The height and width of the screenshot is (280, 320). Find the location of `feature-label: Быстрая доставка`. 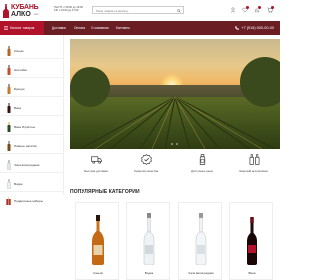

feature-label: Быстрая доставка is located at coordinates (96, 171).